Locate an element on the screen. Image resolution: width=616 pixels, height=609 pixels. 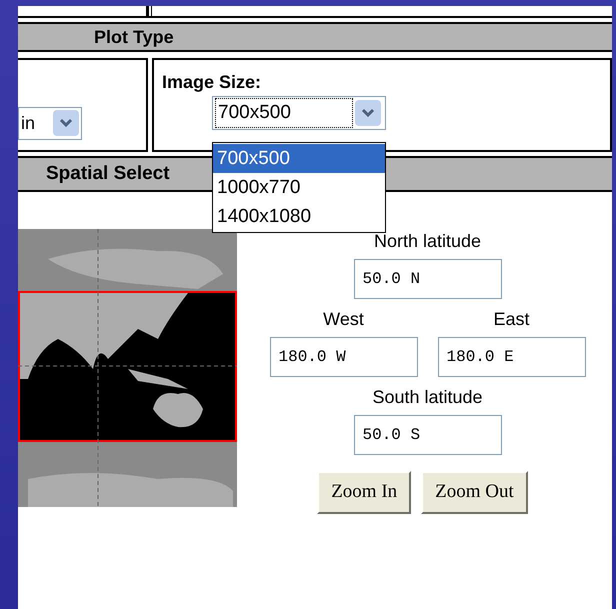
field-label: Image Size: is located at coordinates (212, 82).